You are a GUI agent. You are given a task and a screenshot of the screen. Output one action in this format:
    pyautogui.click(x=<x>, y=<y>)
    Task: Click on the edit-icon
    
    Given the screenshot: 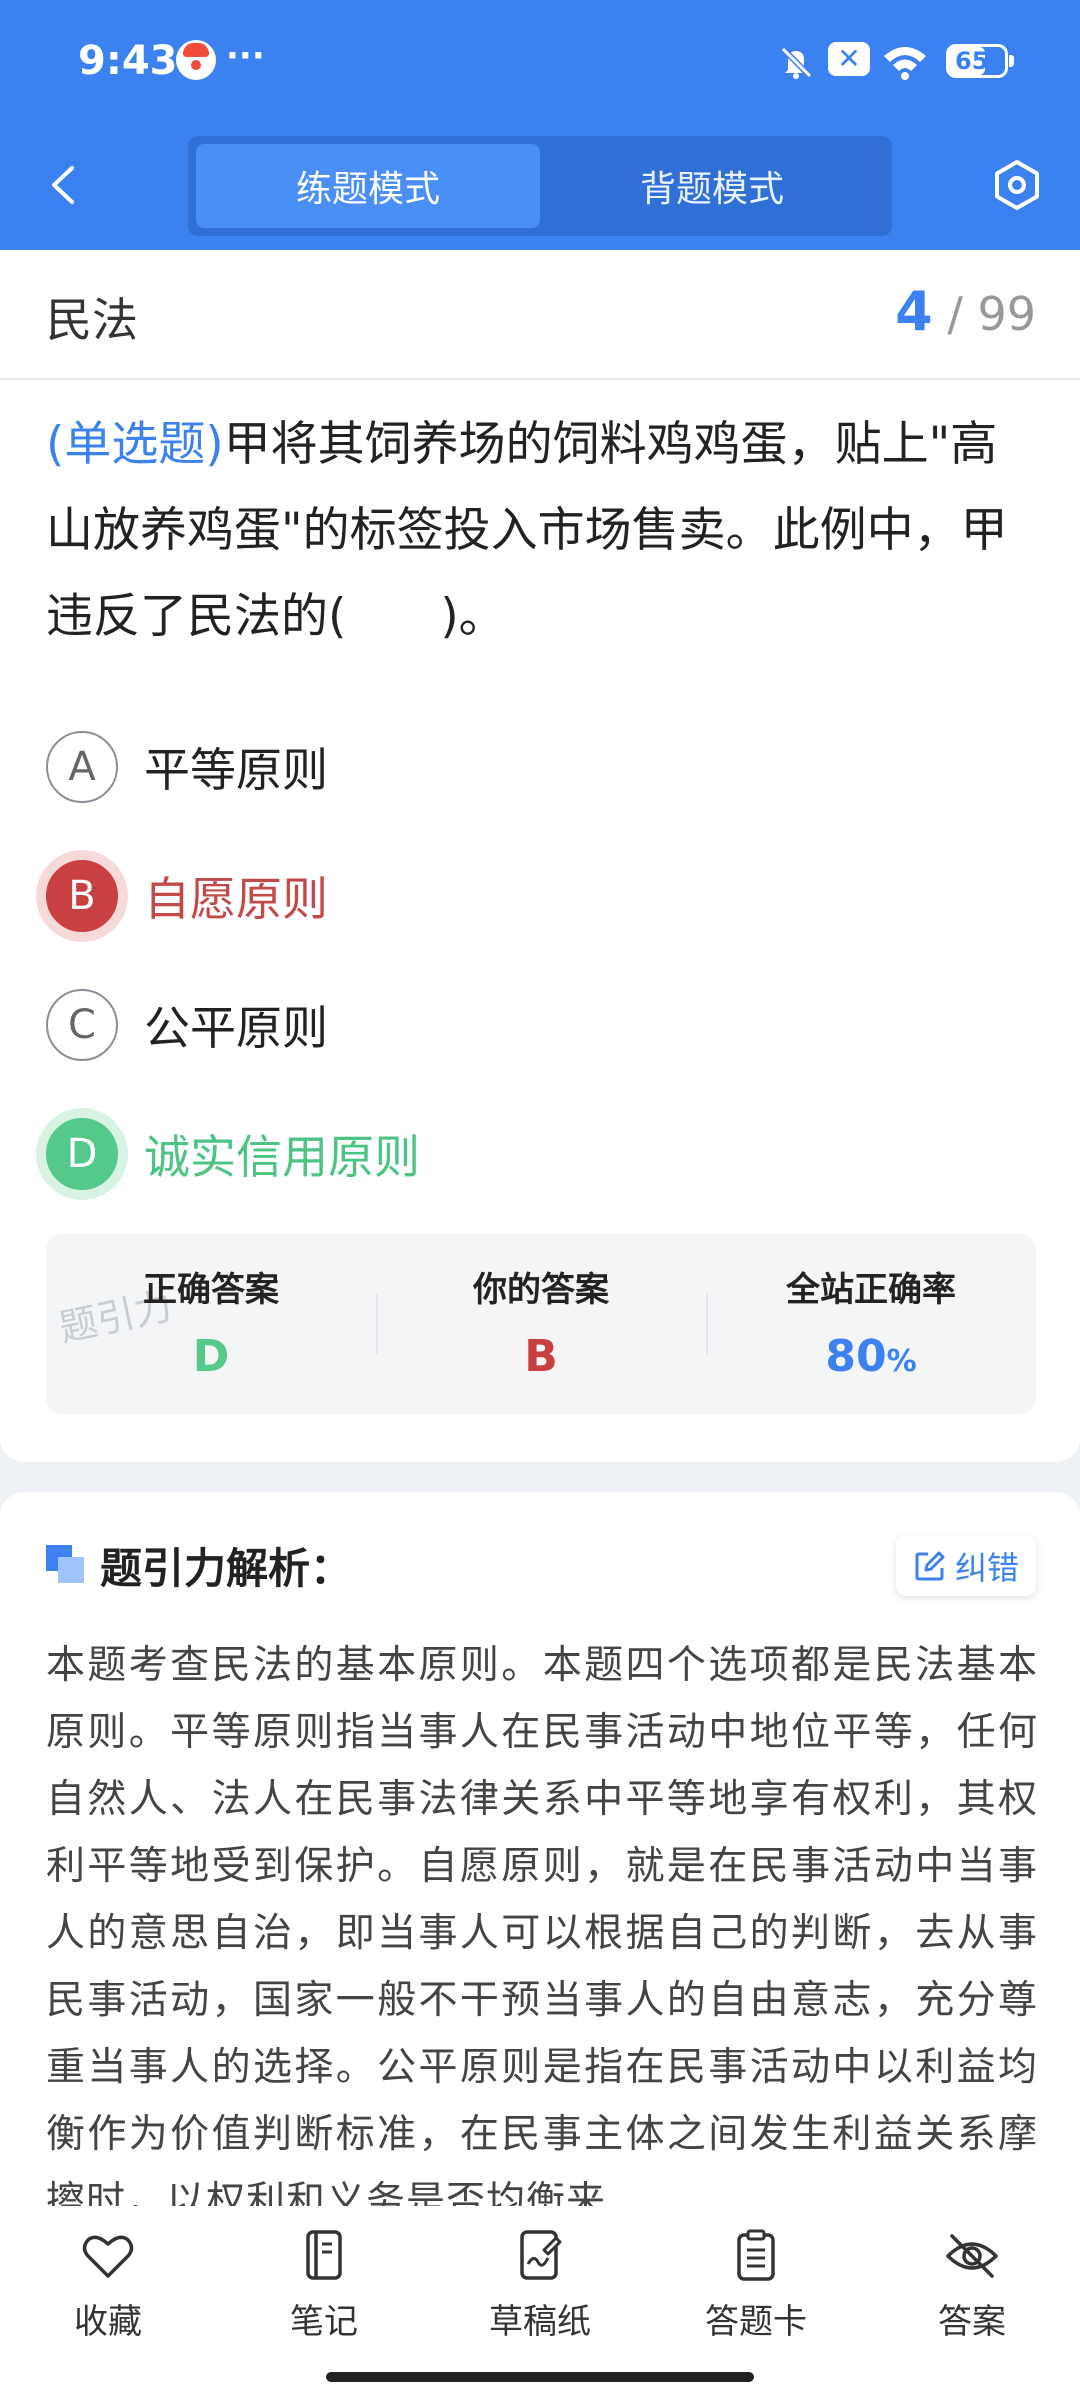 What is the action you would take?
    pyautogui.click(x=930, y=1566)
    